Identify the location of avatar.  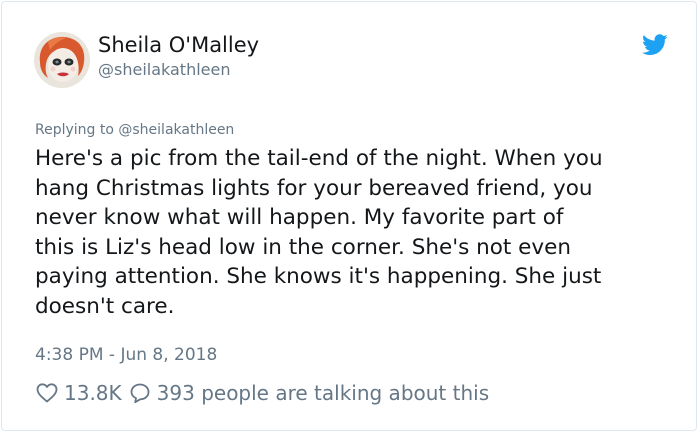
(62, 60).